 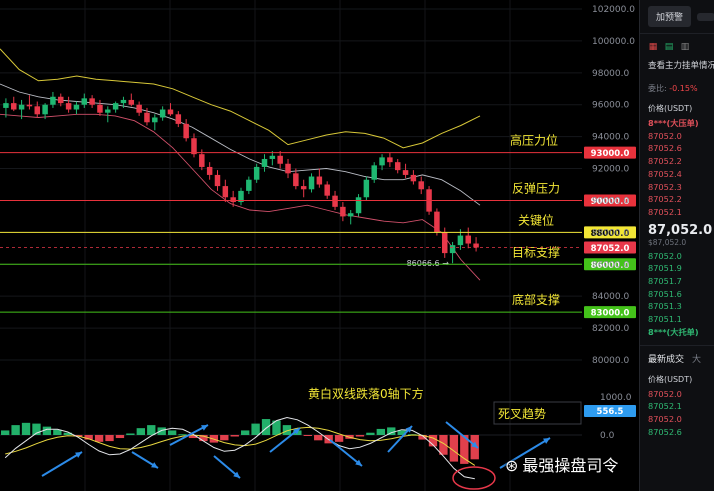 What do you see at coordinates (562, 465) in the screenshot?
I see `watermark: ⊛ 最强操盘司令` at bounding box center [562, 465].